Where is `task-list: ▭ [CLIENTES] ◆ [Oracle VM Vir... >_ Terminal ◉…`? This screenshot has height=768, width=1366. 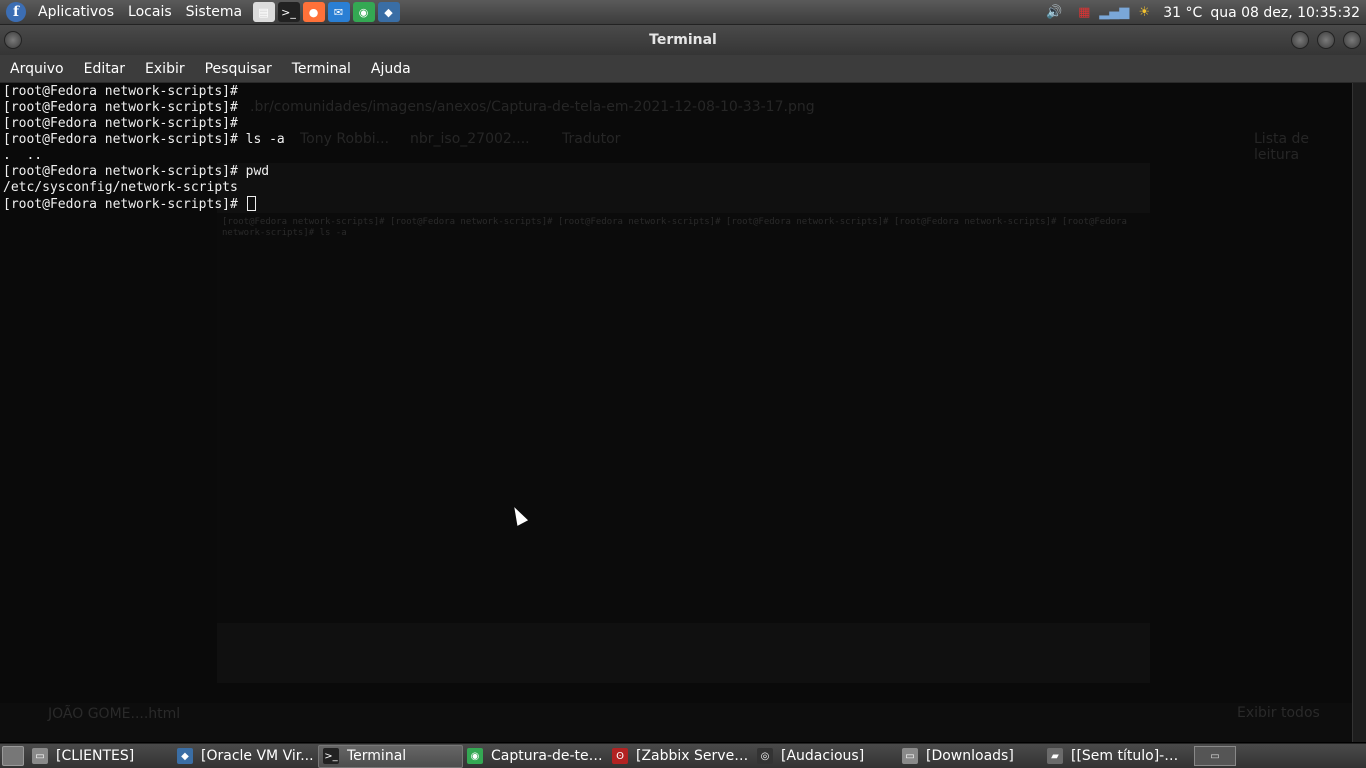
task-list: ▭ [CLIENTES] ◆ [Oracle VM Vir... >_ Terminal ◉… is located at coordinates (608, 756).